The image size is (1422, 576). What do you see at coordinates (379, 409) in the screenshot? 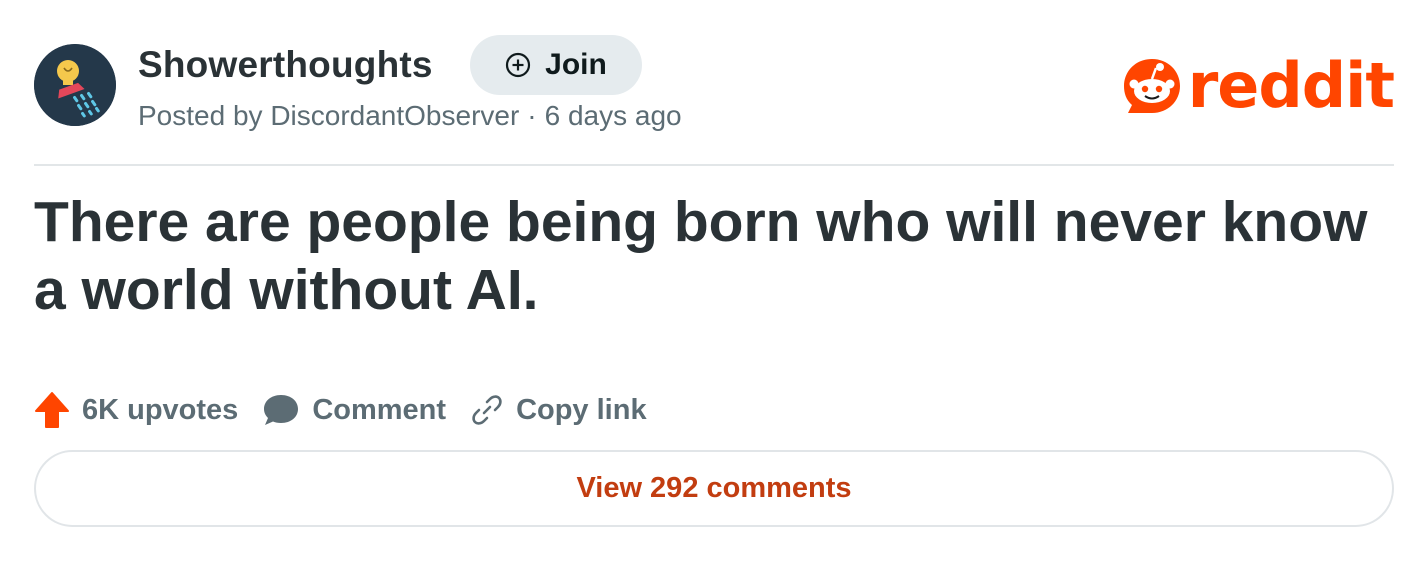
I see `comment-label: Comment` at bounding box center [379, 409].